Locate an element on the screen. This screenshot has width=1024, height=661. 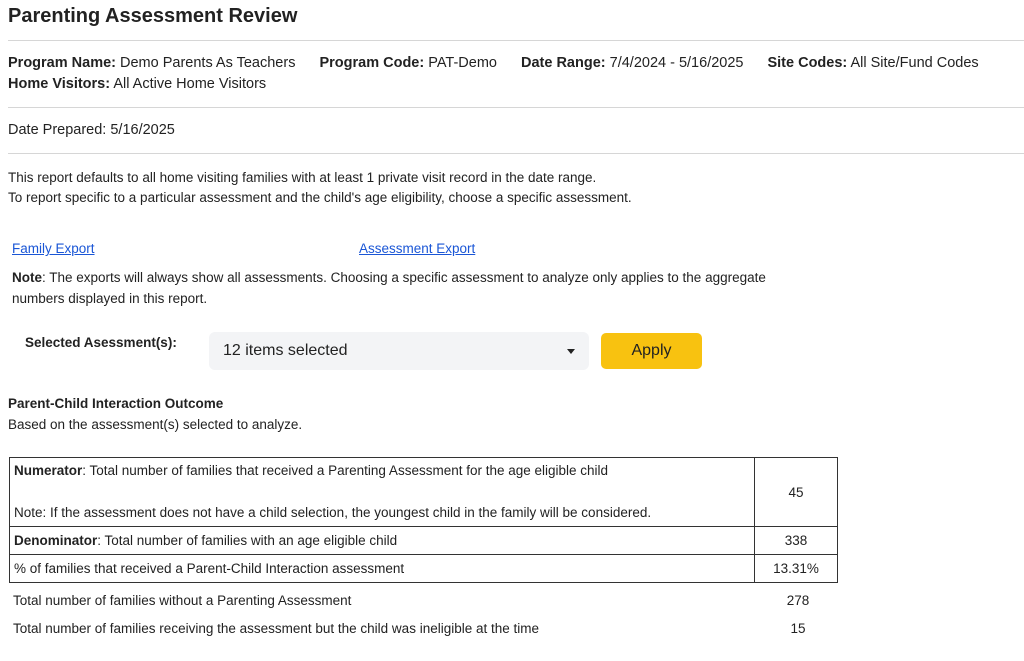
site-codes: Site Codes: All Site/Fund Codes is located at coordinates (872, 63).